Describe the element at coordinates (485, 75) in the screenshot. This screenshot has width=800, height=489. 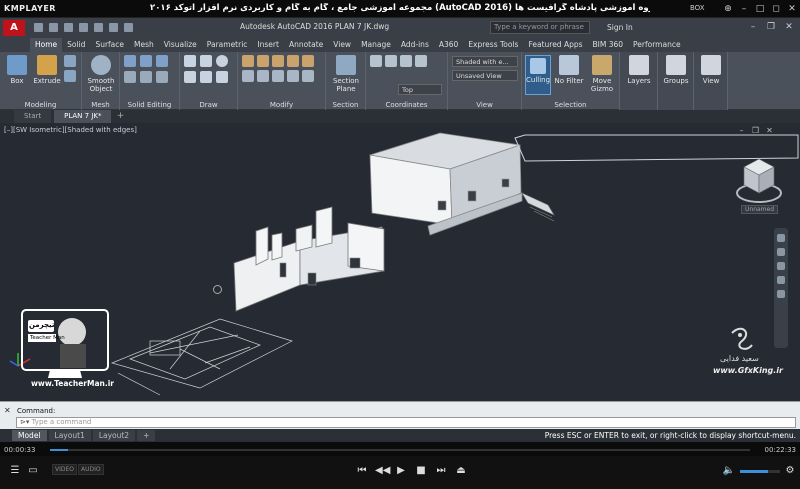
I see `saved-view-dropdown: Unsaved View` at that location.